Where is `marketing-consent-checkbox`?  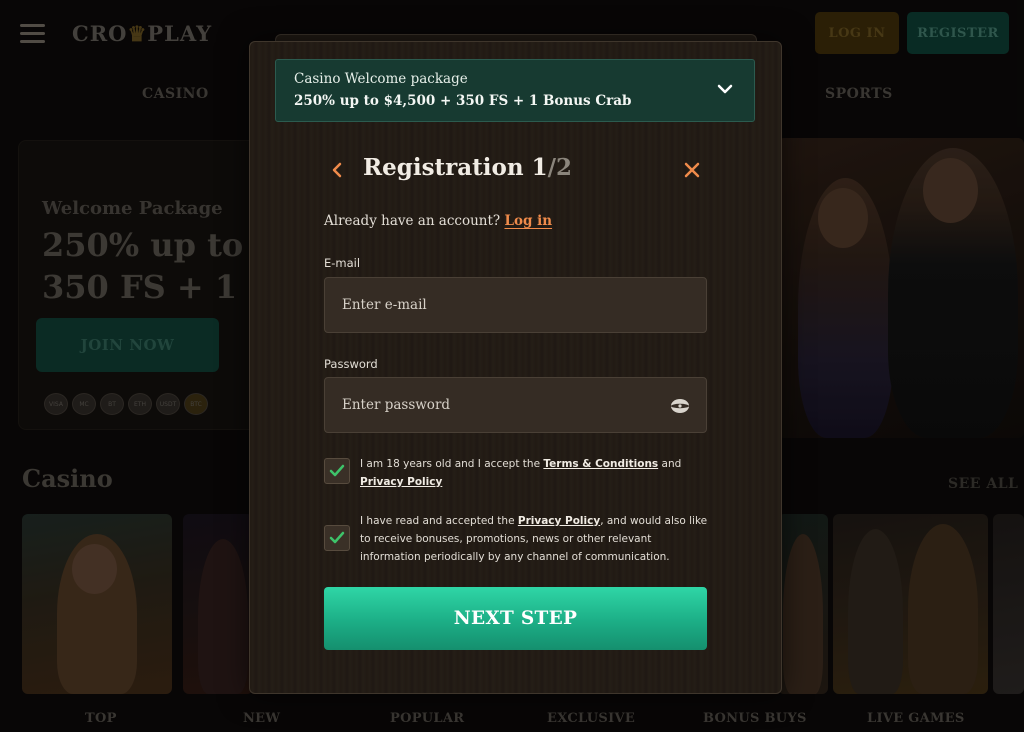 marketing-consent-checkbox is located at coordinates (337, 538).